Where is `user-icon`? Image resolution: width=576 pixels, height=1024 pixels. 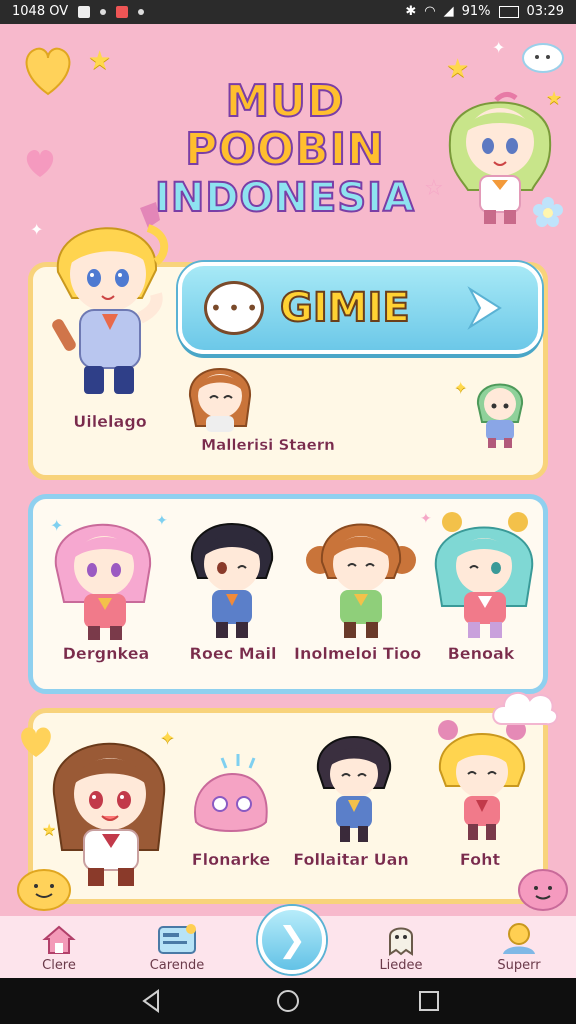
user-icon is located at coordinates (519, 939).